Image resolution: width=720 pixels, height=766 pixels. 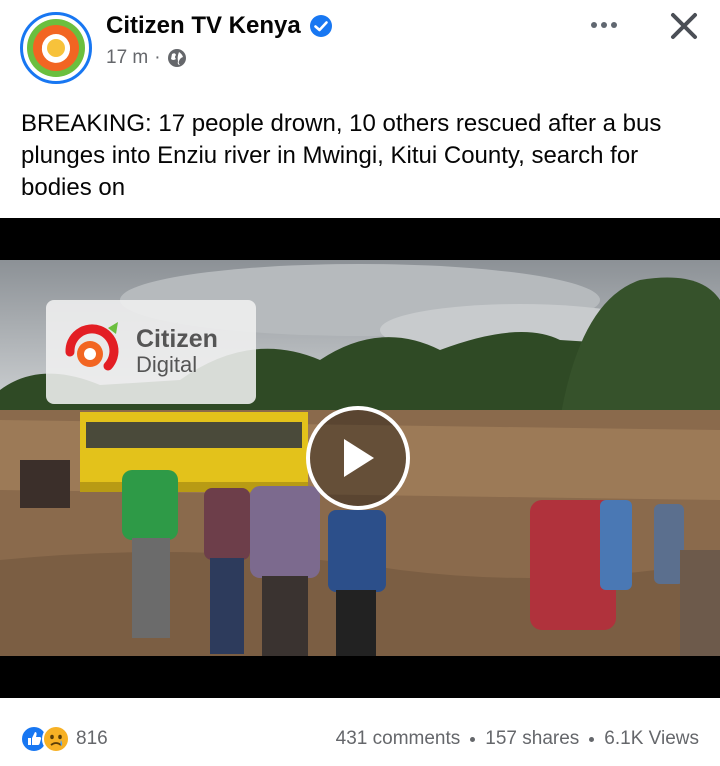 I want to click on play-icon, so click(x=359, y=458).